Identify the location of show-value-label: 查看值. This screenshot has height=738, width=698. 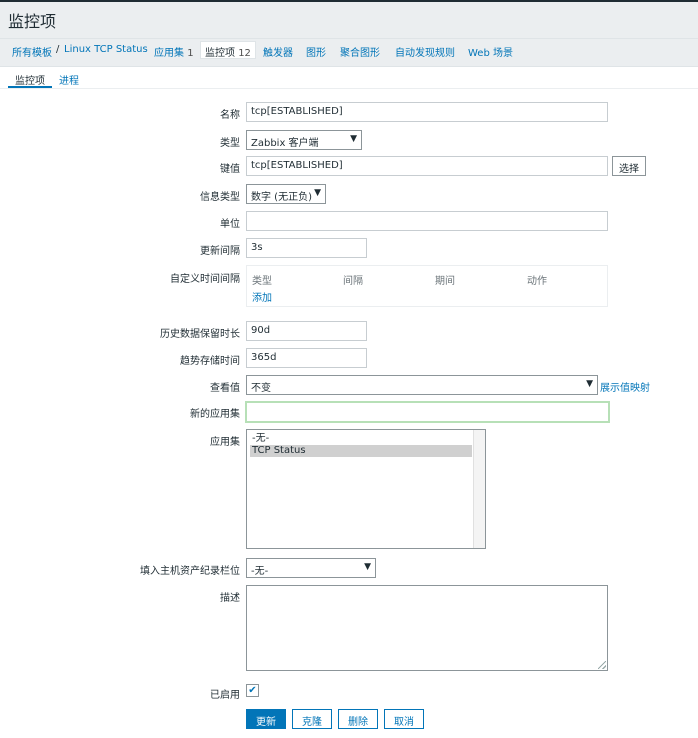
(225, 388).